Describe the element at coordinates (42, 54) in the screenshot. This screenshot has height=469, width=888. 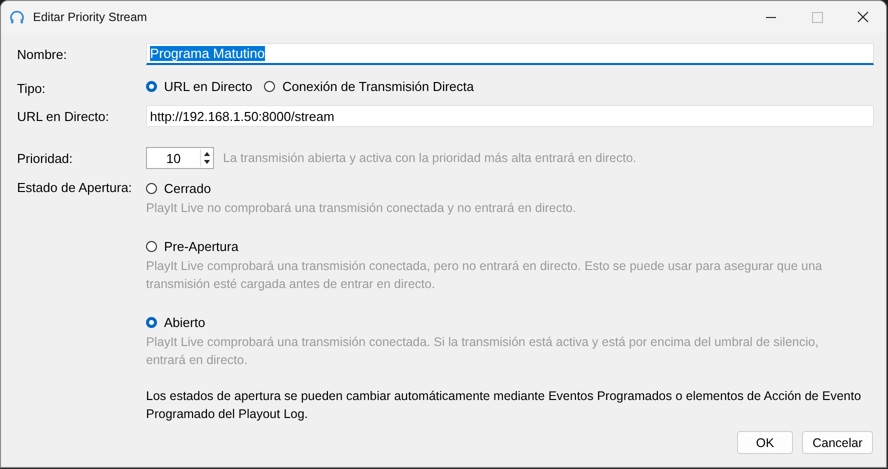
I see `field-label: Nombre:` at that location.